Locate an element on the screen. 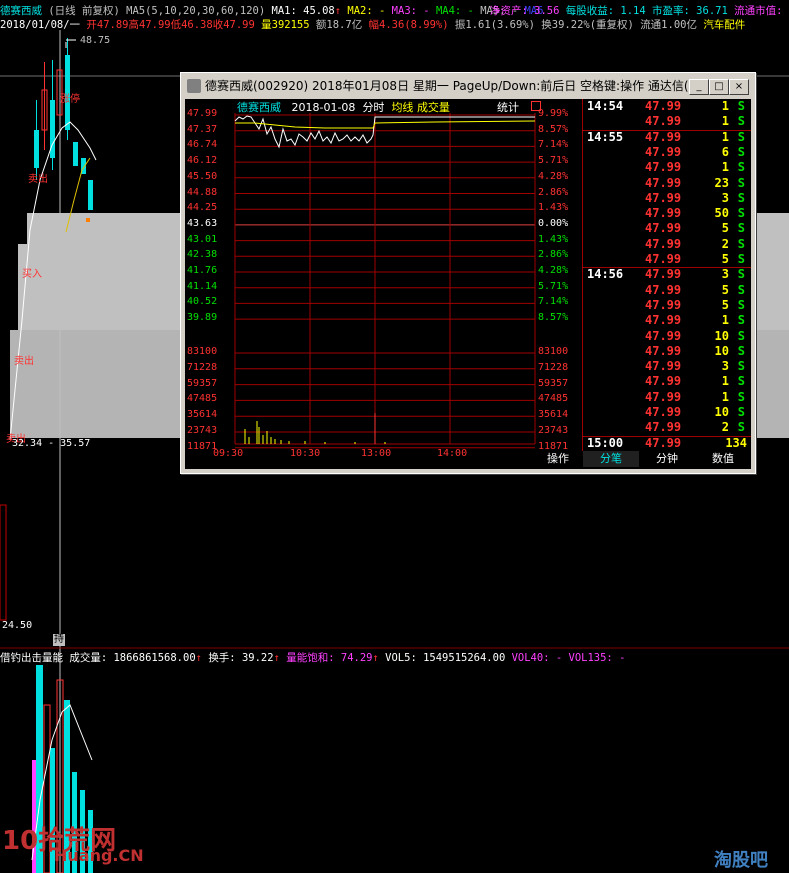  price-axis-label: 43.63 is located at coordinates (202, 223).